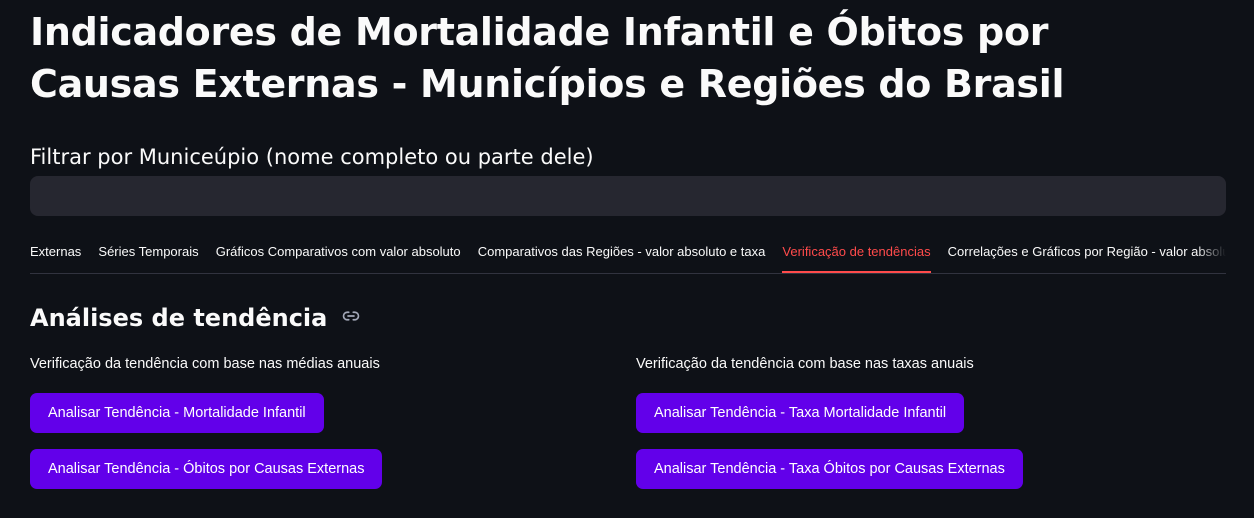  Describe the element at coordinates (148, 252) in the screenshot. I see `tab-series-temporais: Séries Temporais` at that location.